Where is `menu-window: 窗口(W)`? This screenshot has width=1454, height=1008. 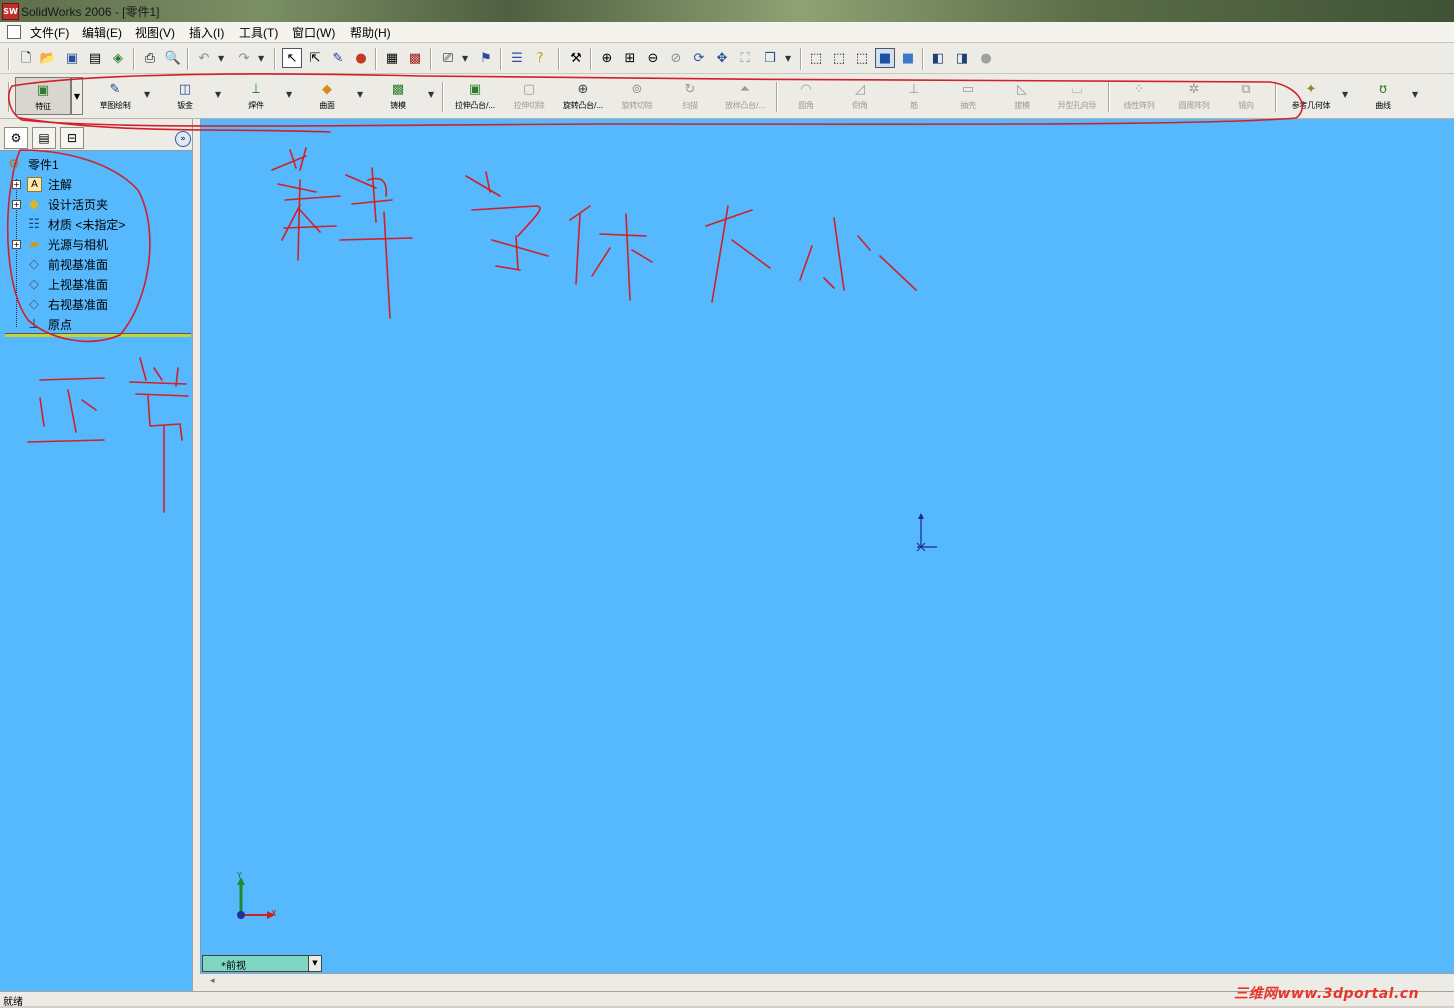
menu-window: 窗口(W) is located at coordinates (313, 32).